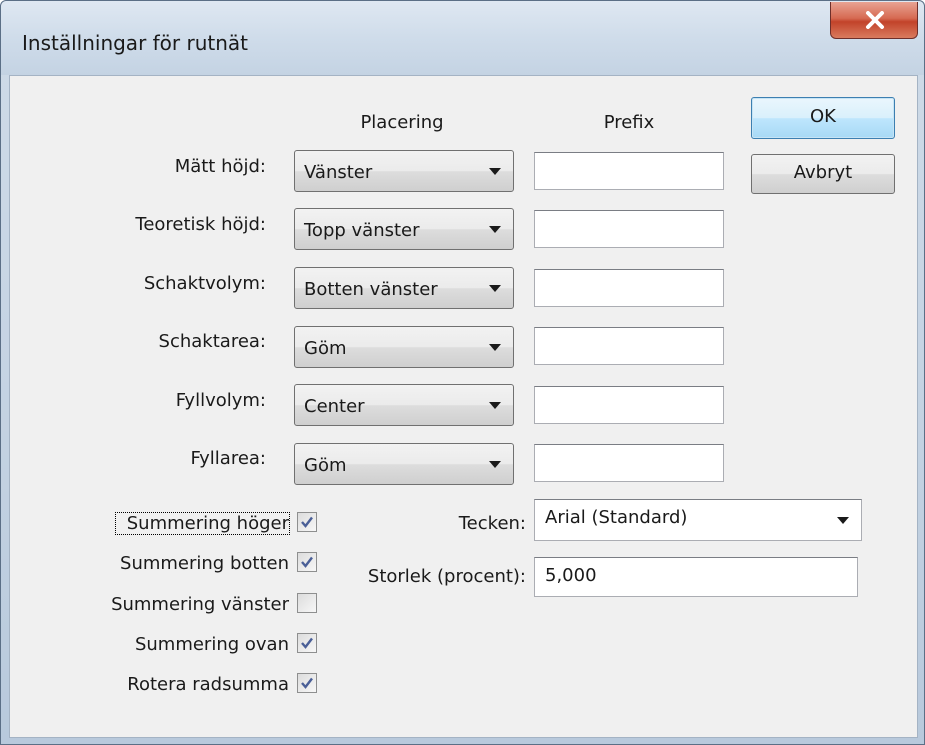 This screenshot has width=925, height=745. Describe the element at coordinates (698, 520) in the screenshot. I see `font-select: Arial (Standard)` at that location.